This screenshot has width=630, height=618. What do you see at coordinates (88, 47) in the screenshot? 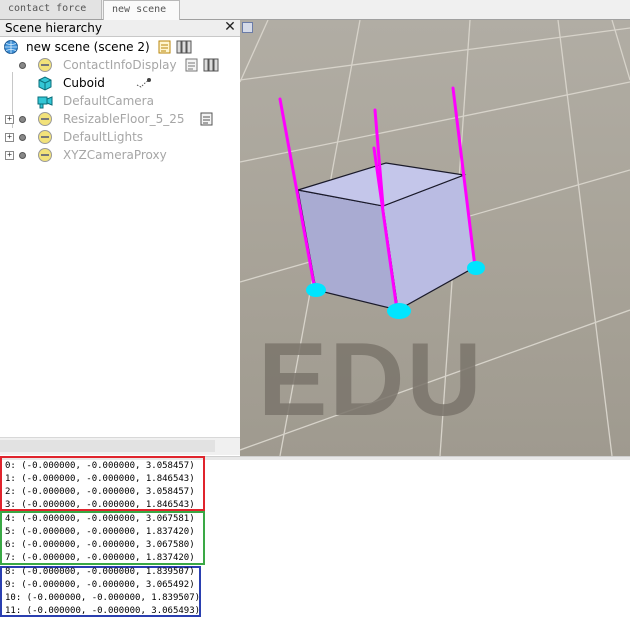
I see `tree-root-label: new scene (scene 2)` at bounding box center [88, 47].